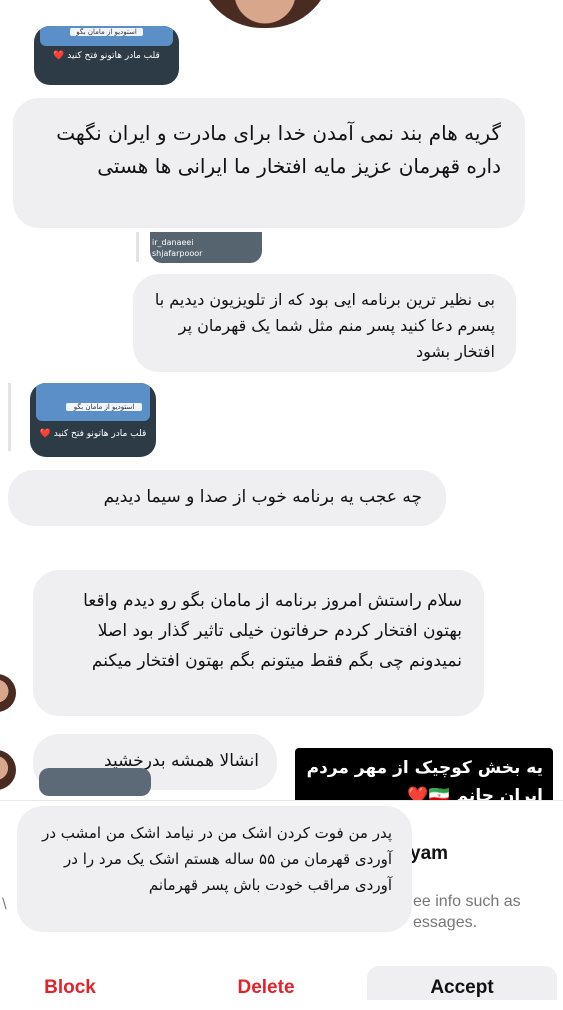 This screenshot has height=1010, width=563. I want to click on sender-avatar-top, so click(265, 14).